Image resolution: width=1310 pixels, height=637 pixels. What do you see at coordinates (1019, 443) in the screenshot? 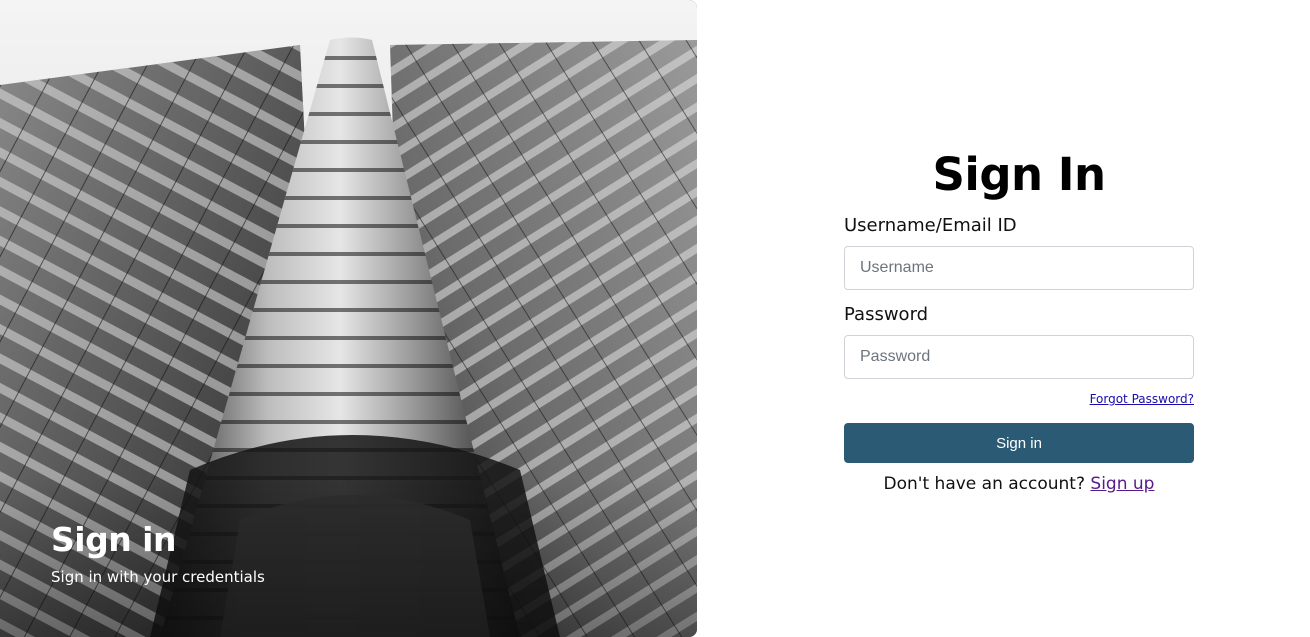
I see `signin-button: Sign in` at bounding box center [1019, 443].